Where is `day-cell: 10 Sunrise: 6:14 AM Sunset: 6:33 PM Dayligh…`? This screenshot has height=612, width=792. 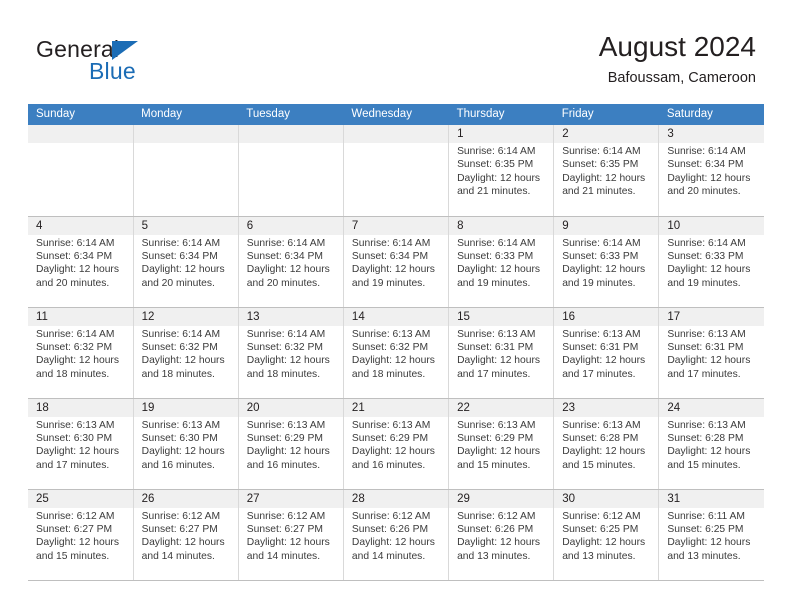 day-cell: 10 Sunrise: 6:14 AM Sunset: 6:33 PM Dayligh… is located at coordinates (711, 262).